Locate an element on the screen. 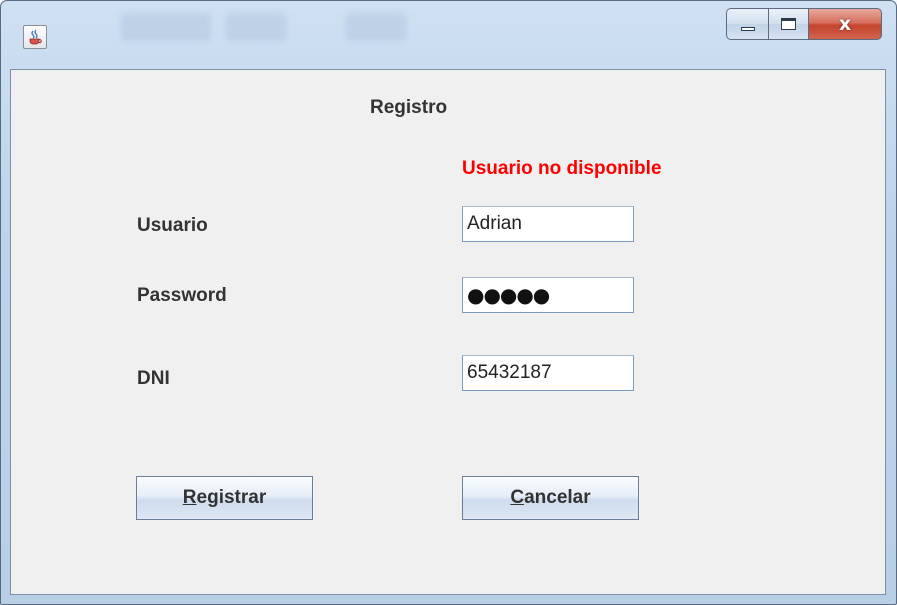  registrar-button: Registrar is located at coordinates (224, 498).